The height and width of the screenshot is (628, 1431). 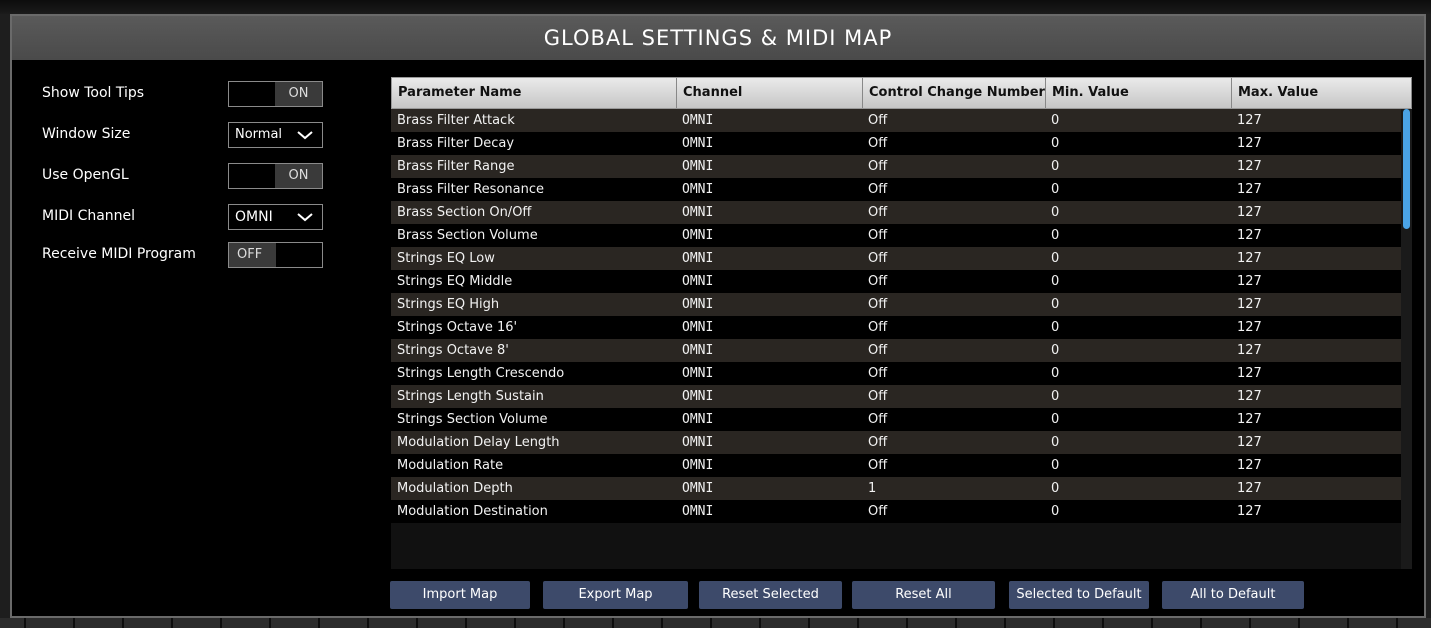 I want to click on cell-parameter-name: Strings Octave 8', so click(x=453, y=350).